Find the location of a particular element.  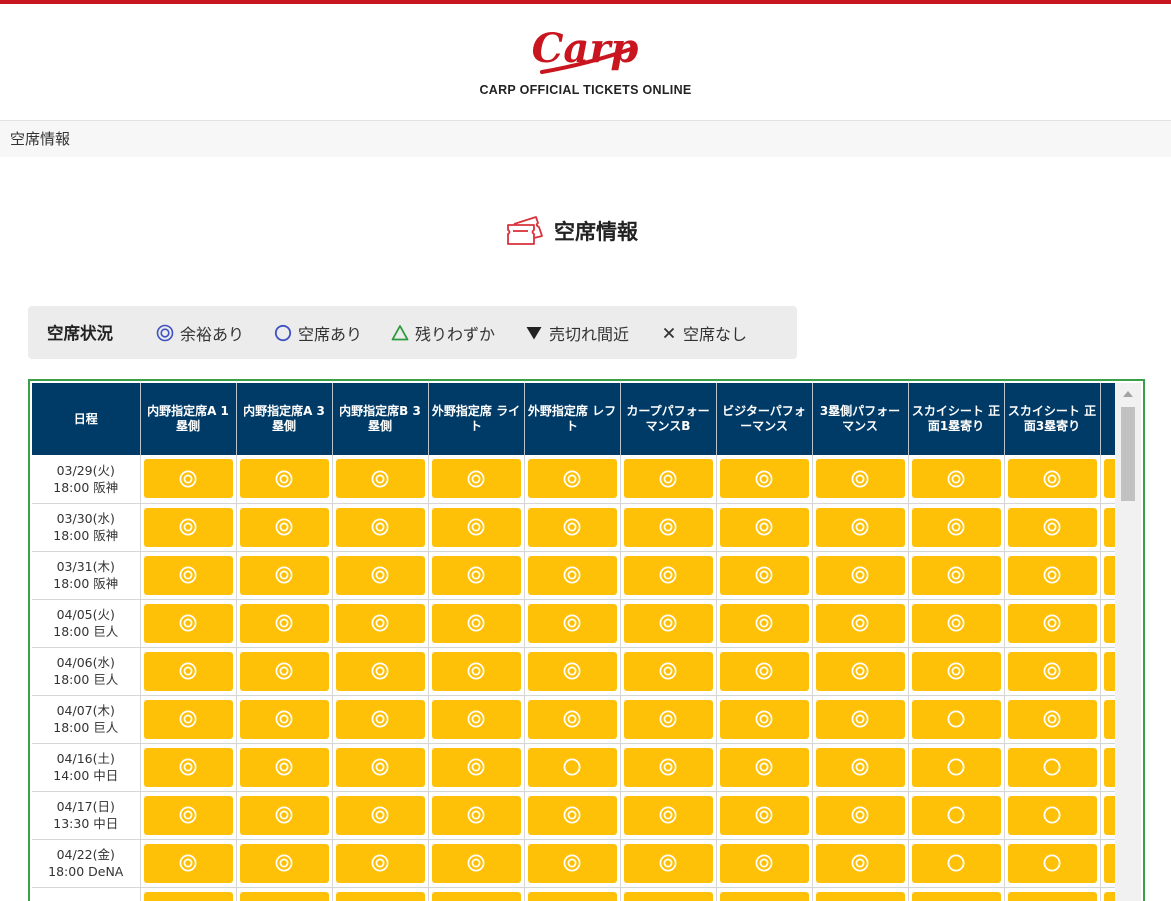

scroll-up-arrow-icon is located at coordinates (1128, 394).